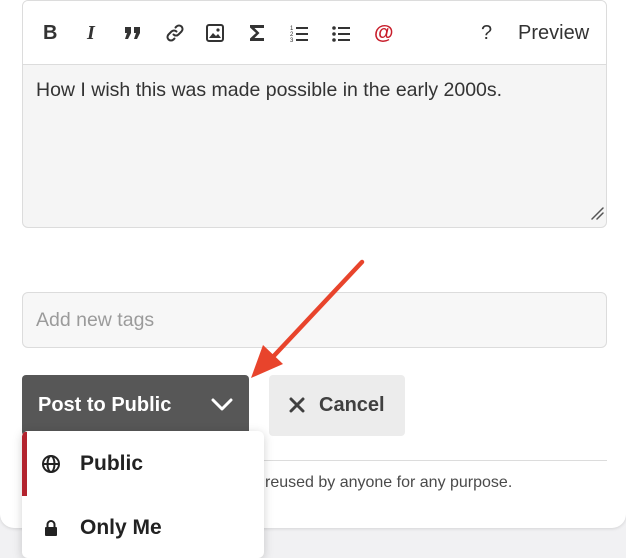  What do you see at coordinates (50, 33) in the screenshot?
I see `bold-button: B` at bounding box center [50, 33].